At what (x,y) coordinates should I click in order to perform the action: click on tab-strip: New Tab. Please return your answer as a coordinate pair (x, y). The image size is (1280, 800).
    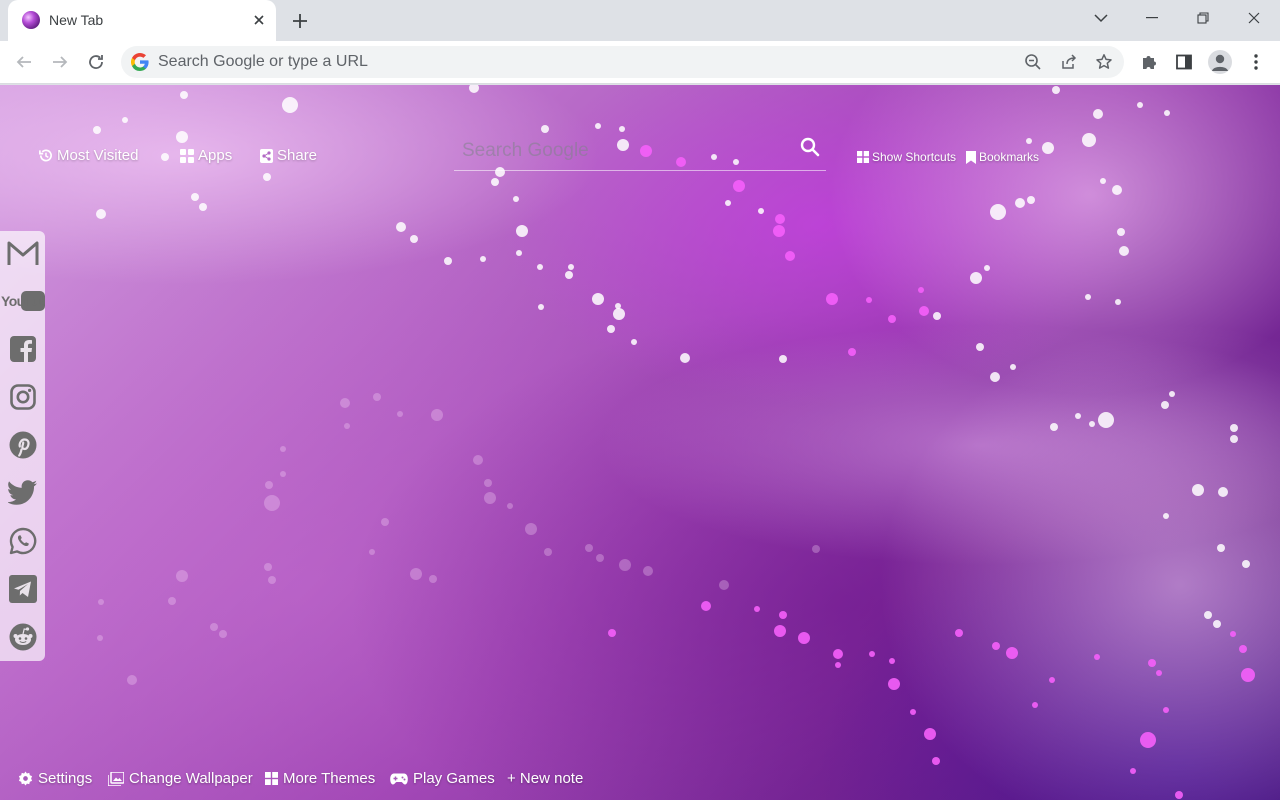
    Looking at the image, I should click on (640, 20).